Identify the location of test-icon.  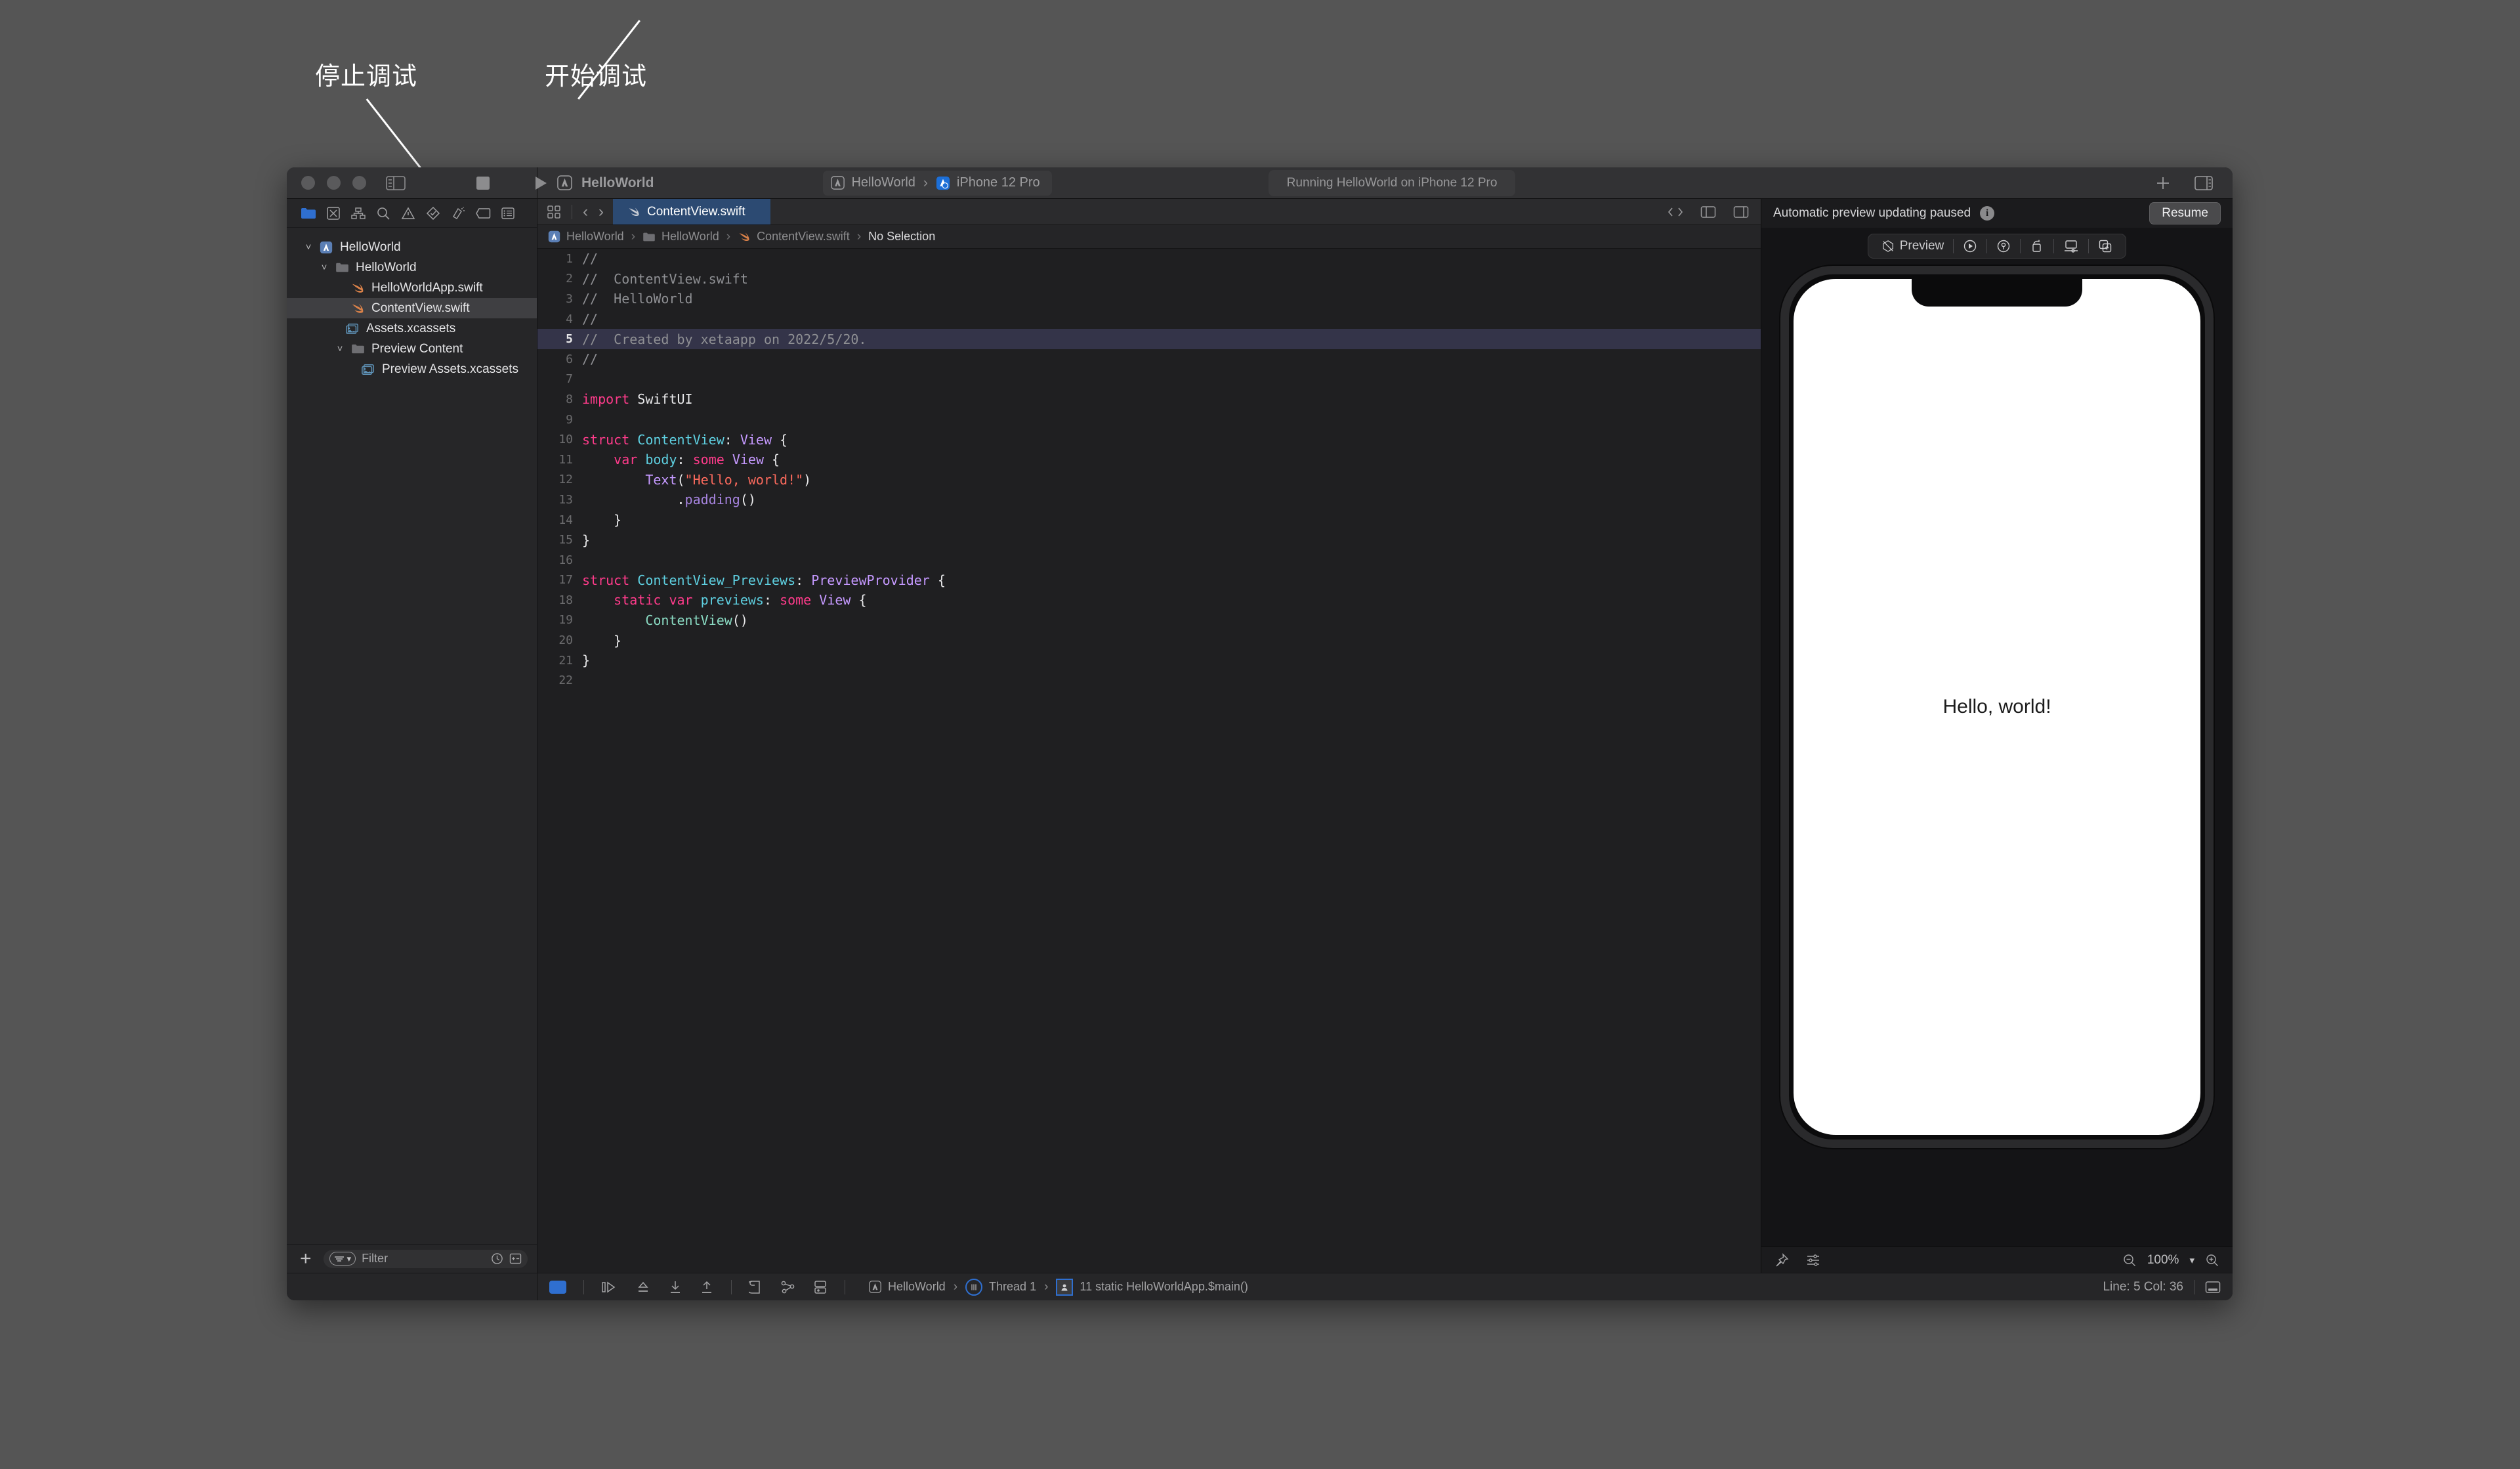
(433, 213).